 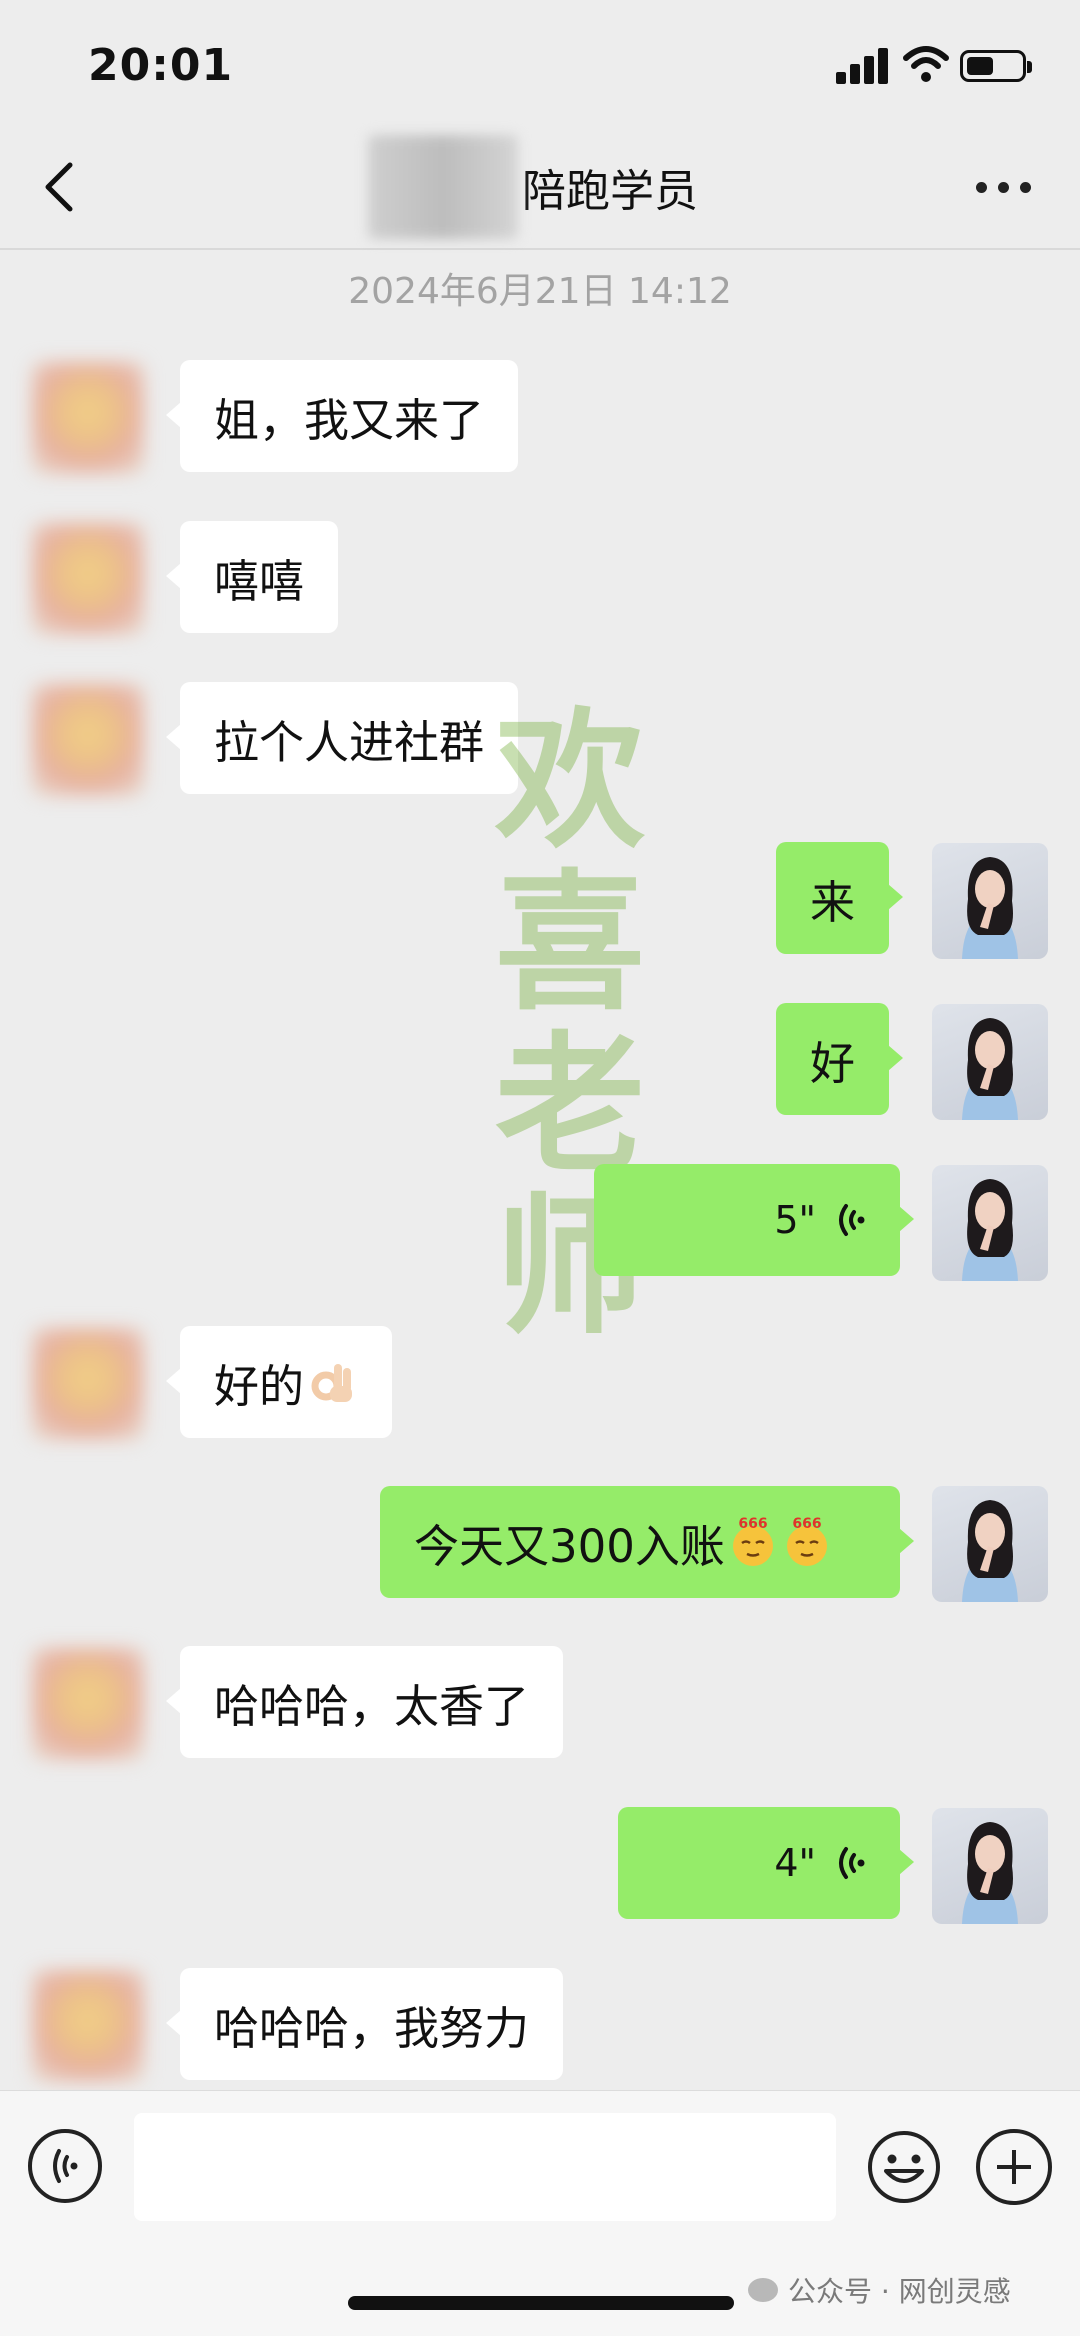 I want to click on home-indicator, so click(x=541, y=2303).